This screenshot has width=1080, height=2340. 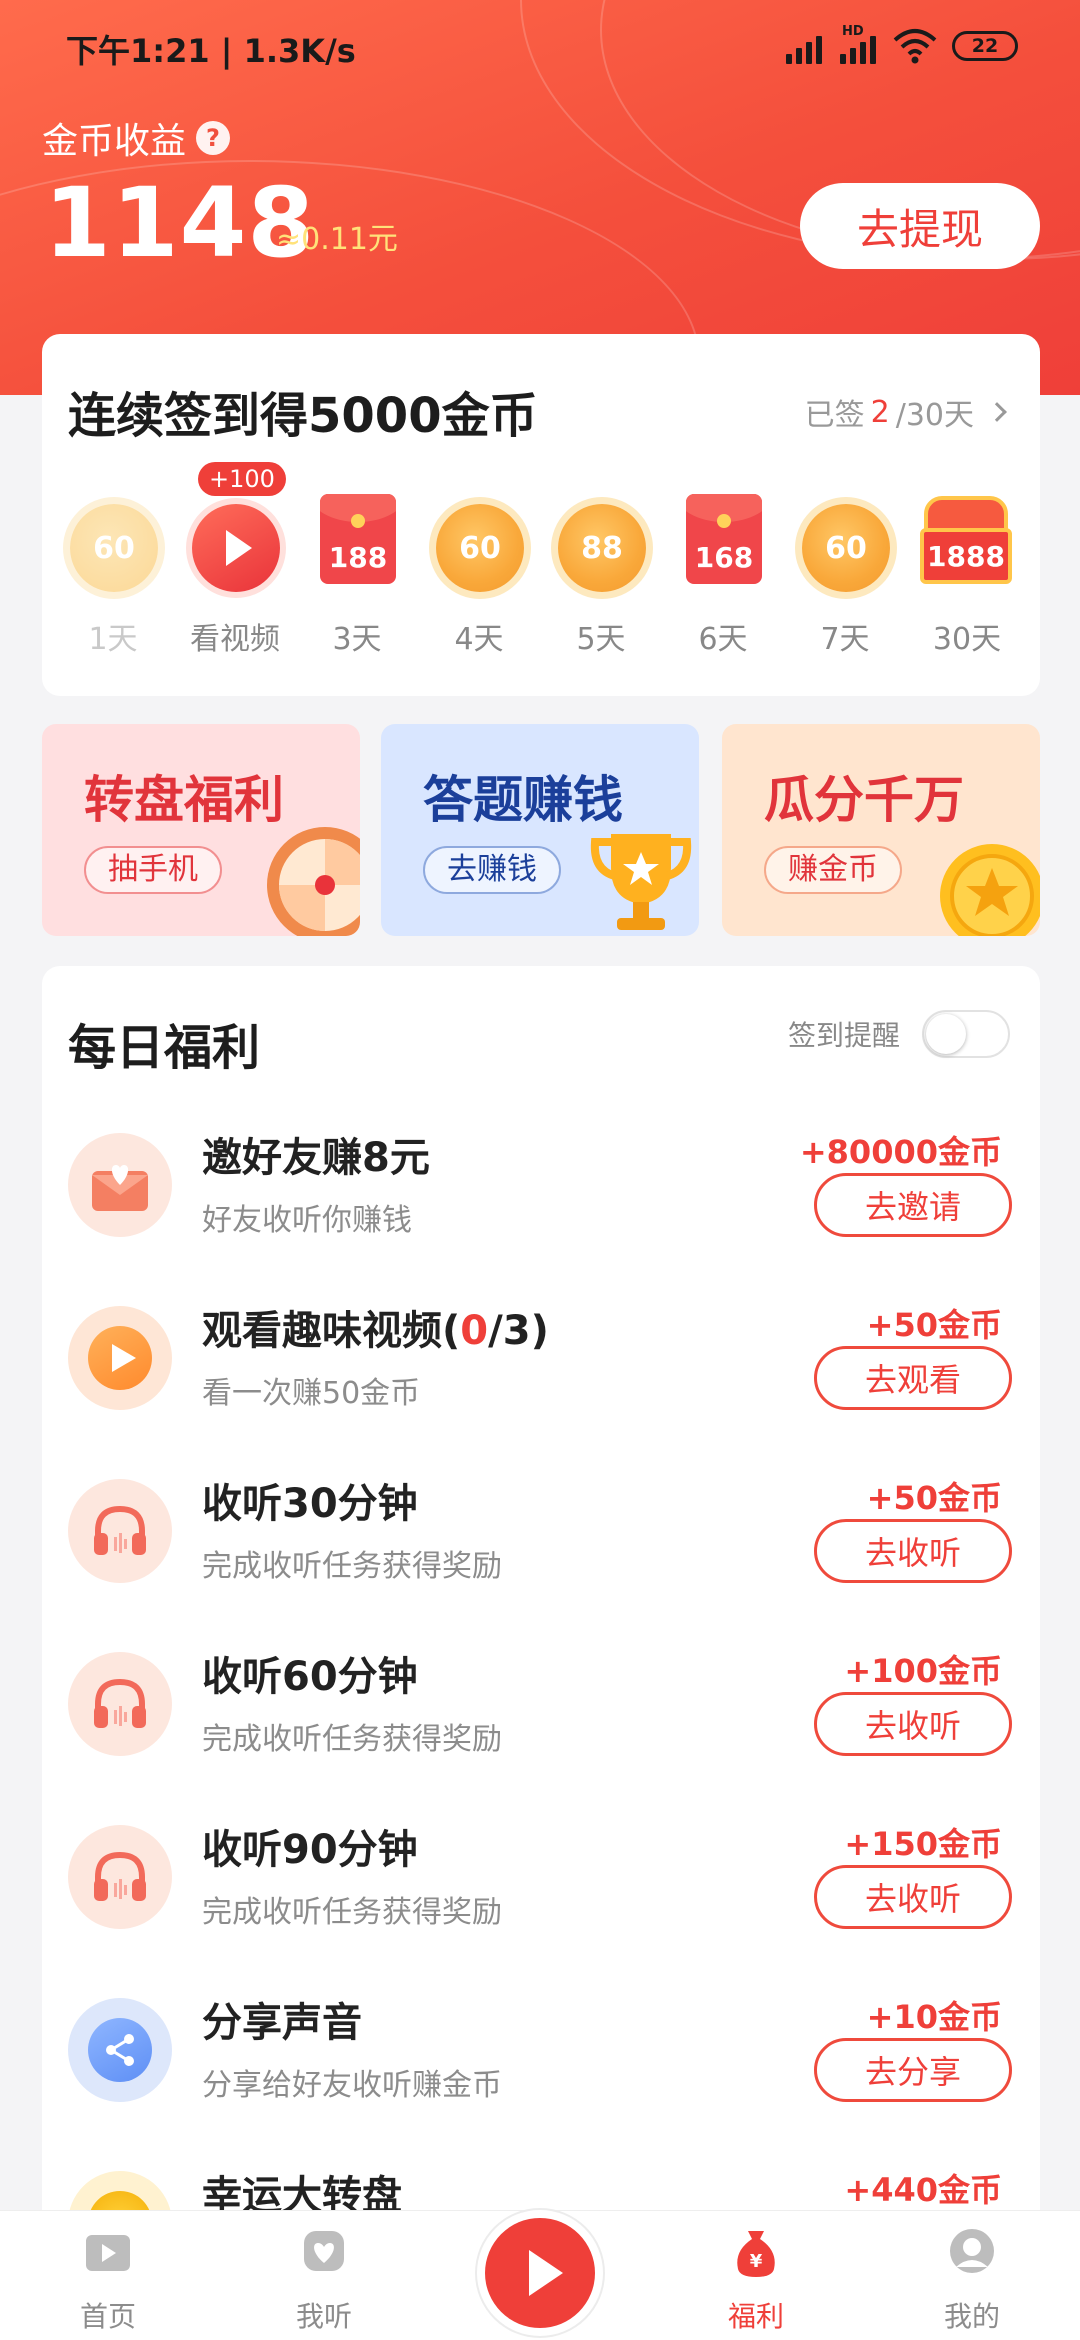 What do you see at coordinates (541, 1891) in the screenshot?
I see `task-row: 收听90分钟 完成收听任务获得奖励 +150金币 去收听` at bounding box center [541, 1891].